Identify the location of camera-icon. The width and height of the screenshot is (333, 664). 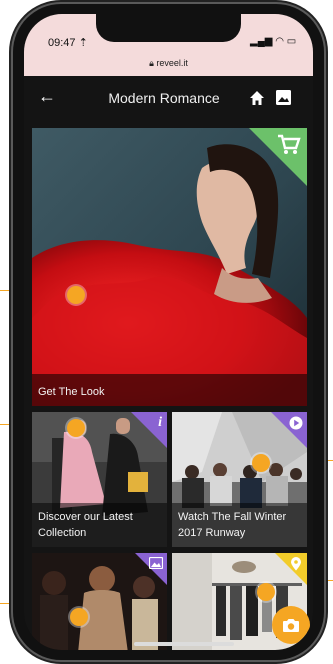
(291, 625).